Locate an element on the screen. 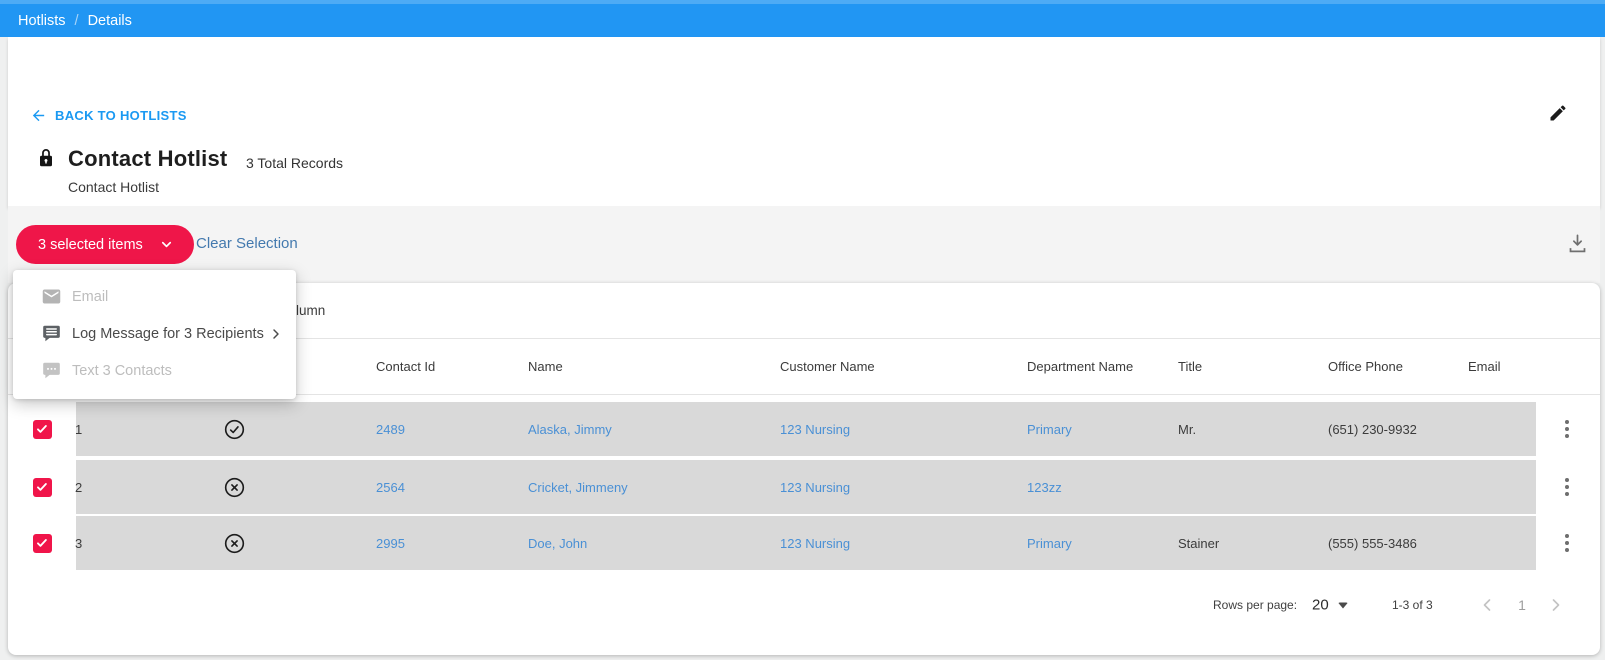  column-control-label-fragment: lumn is located at coordinates (310, 310).